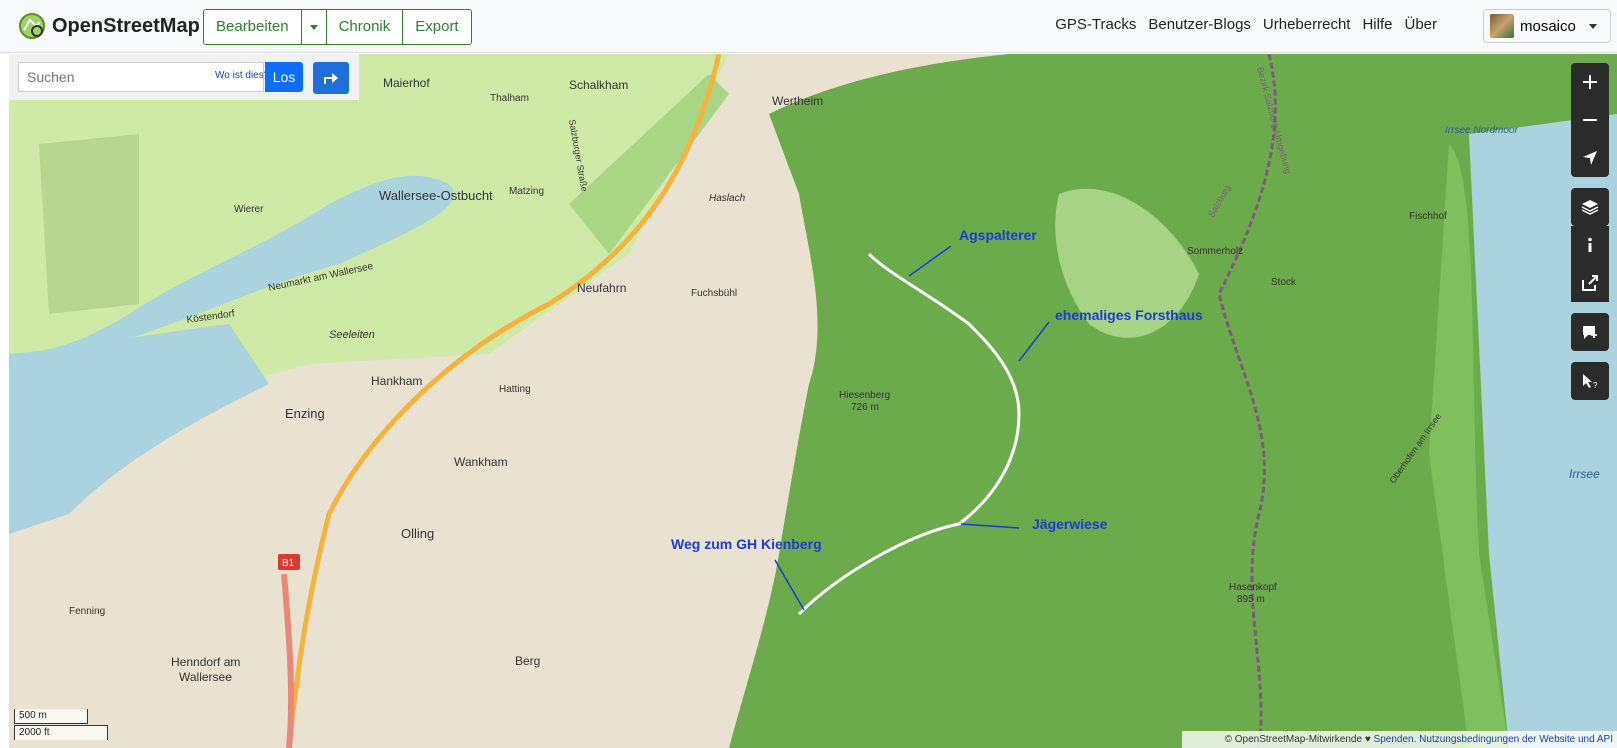 This screenshot has width=1617, height=748. I want to click on add-note-icon, so click(1590, 332).